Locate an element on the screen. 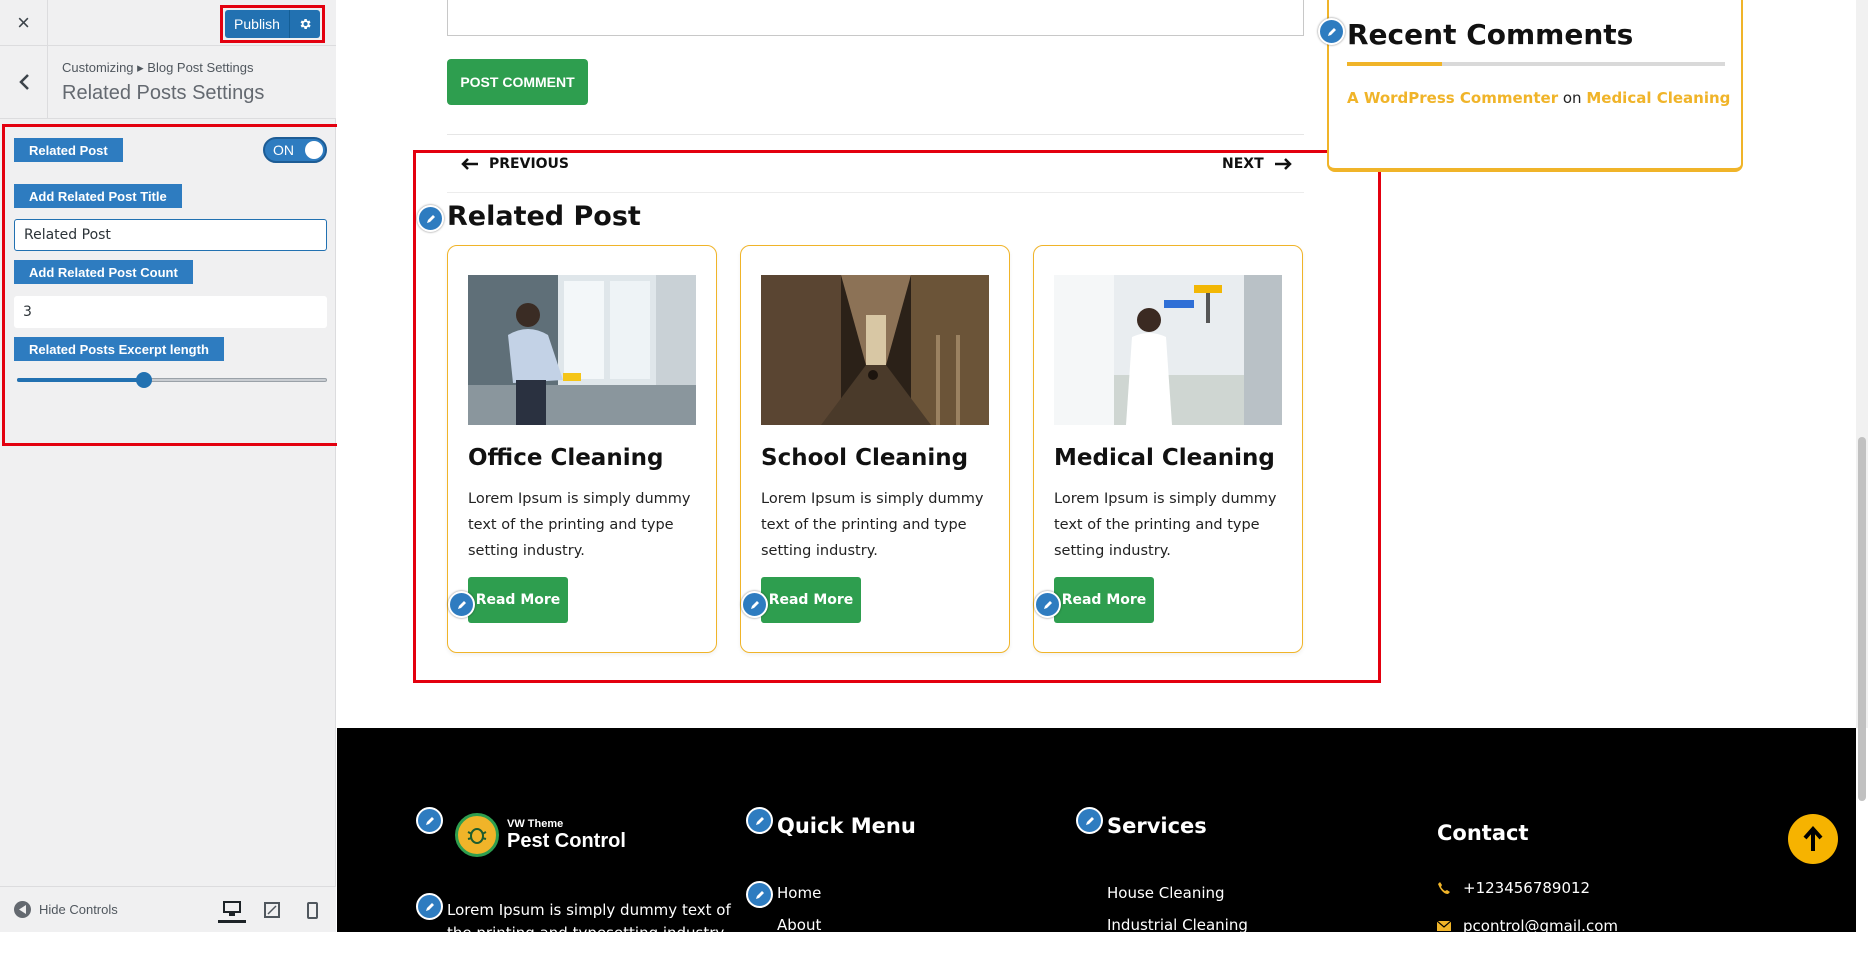  site-logo: VW Theme Pest Control is located at coordinates (540, 835).